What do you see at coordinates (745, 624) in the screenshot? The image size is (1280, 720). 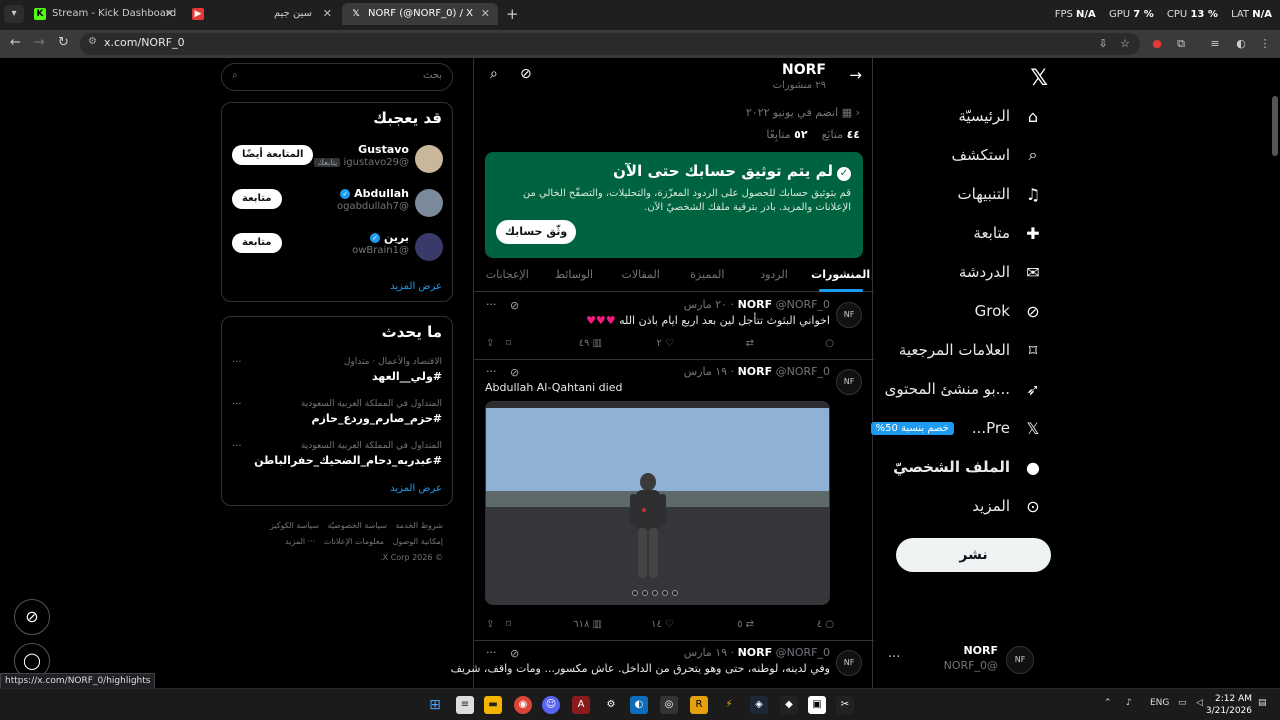 I see `retweet-button: ⇄ ٥` at bounding box center [745, 624].